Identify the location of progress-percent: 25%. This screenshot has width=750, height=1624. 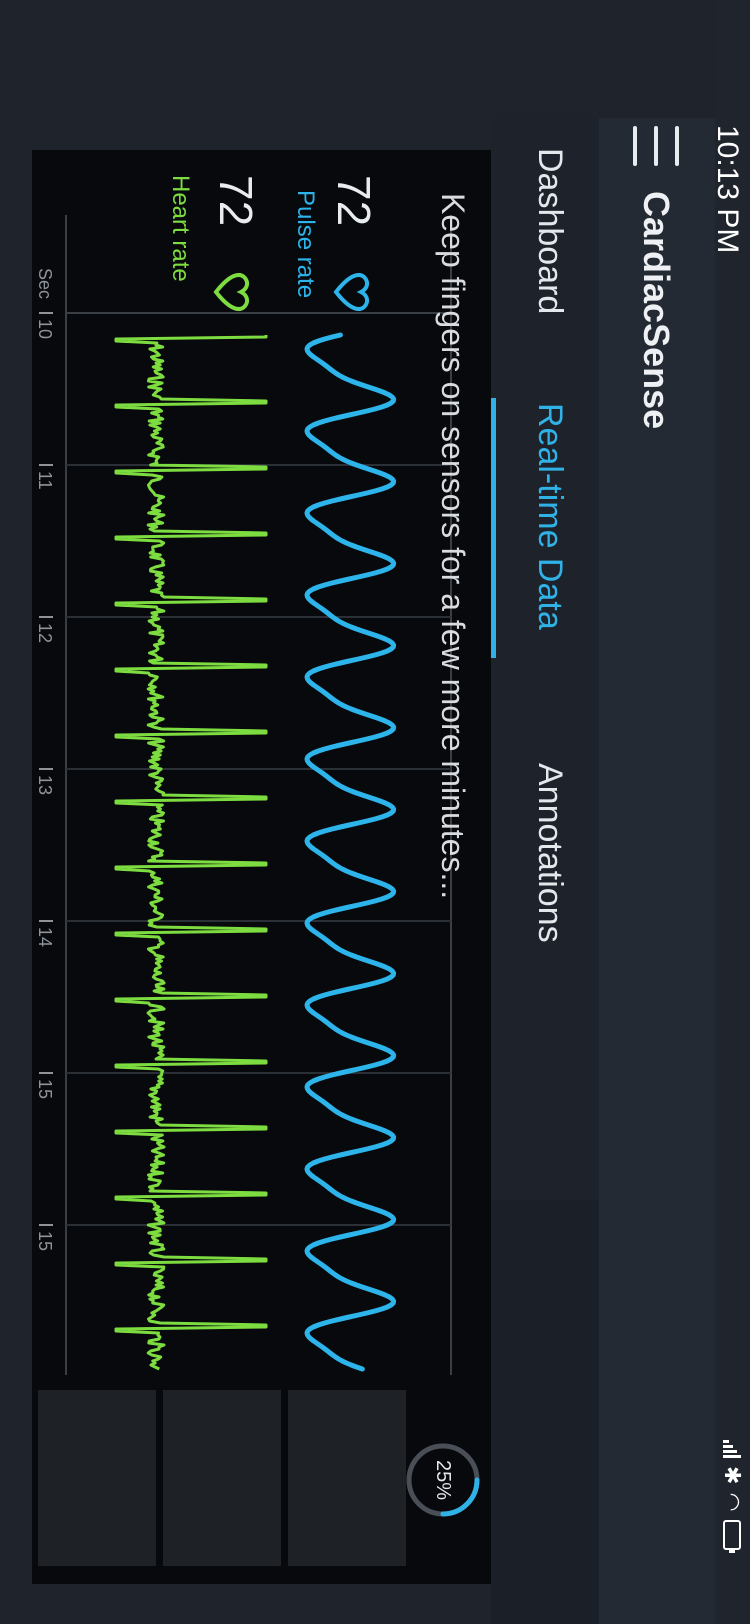
(443, 1480).